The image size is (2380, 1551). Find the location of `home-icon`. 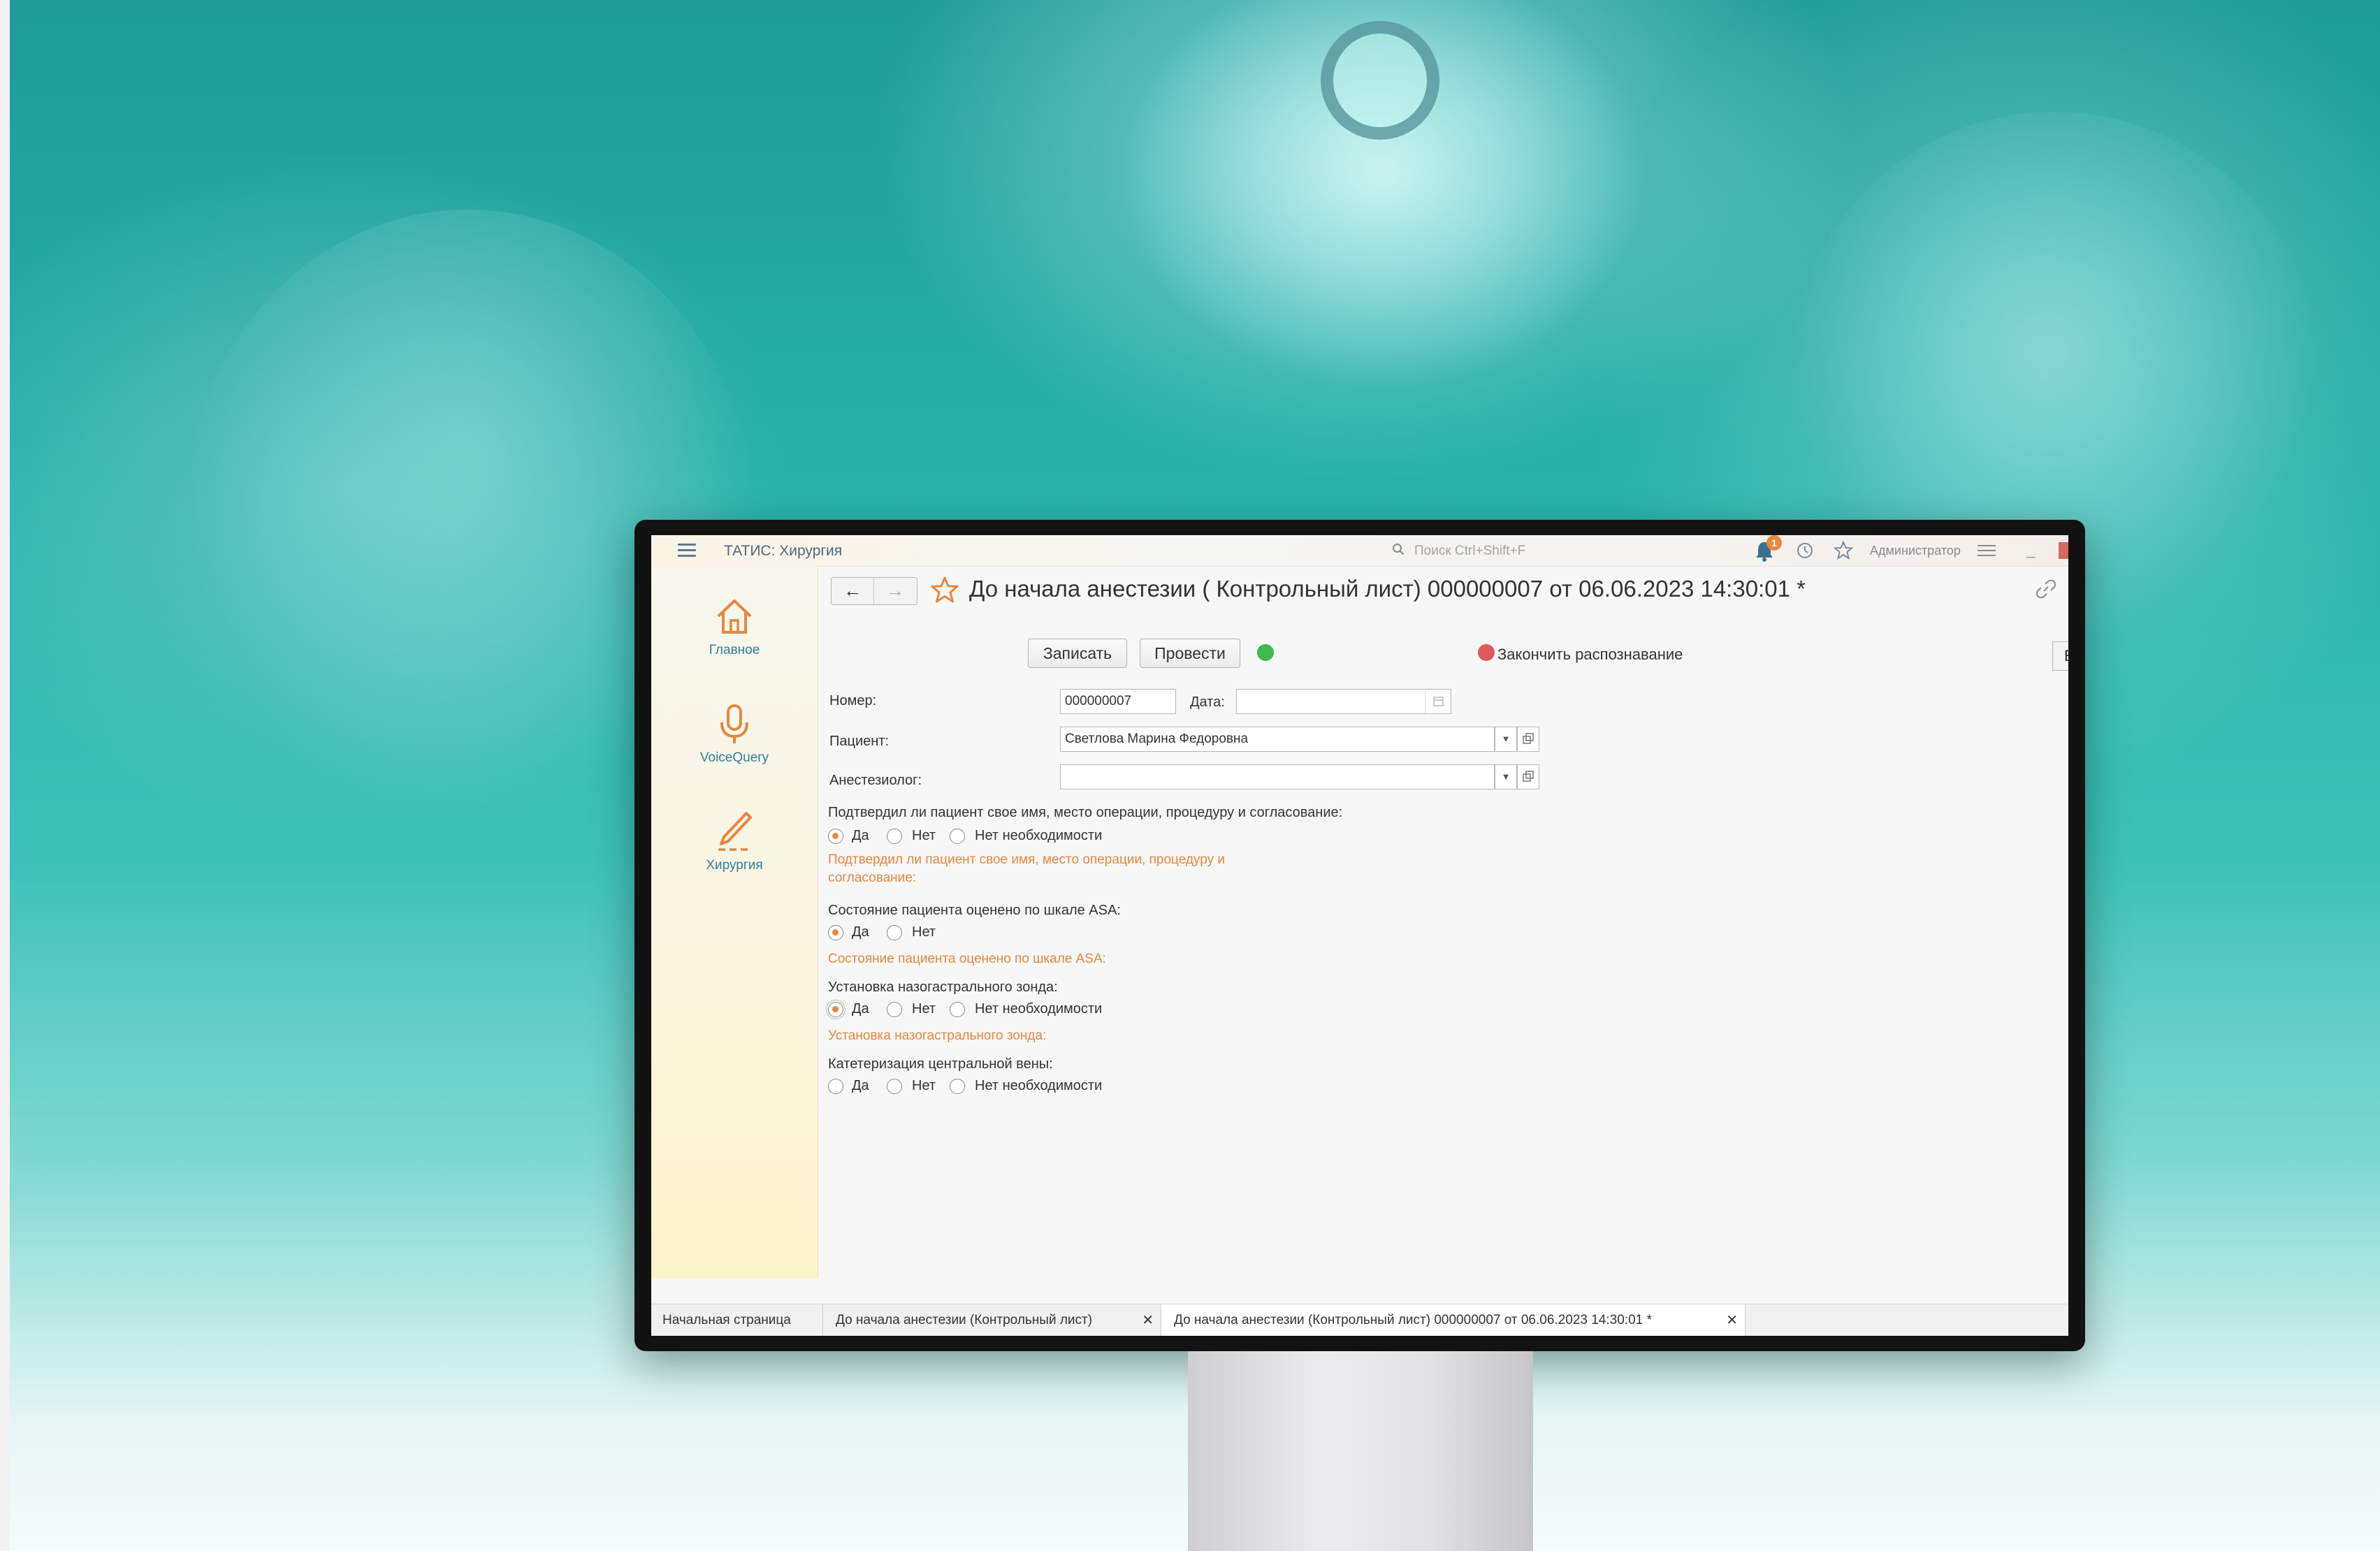

home-icon is located at coordinates (734, 616).